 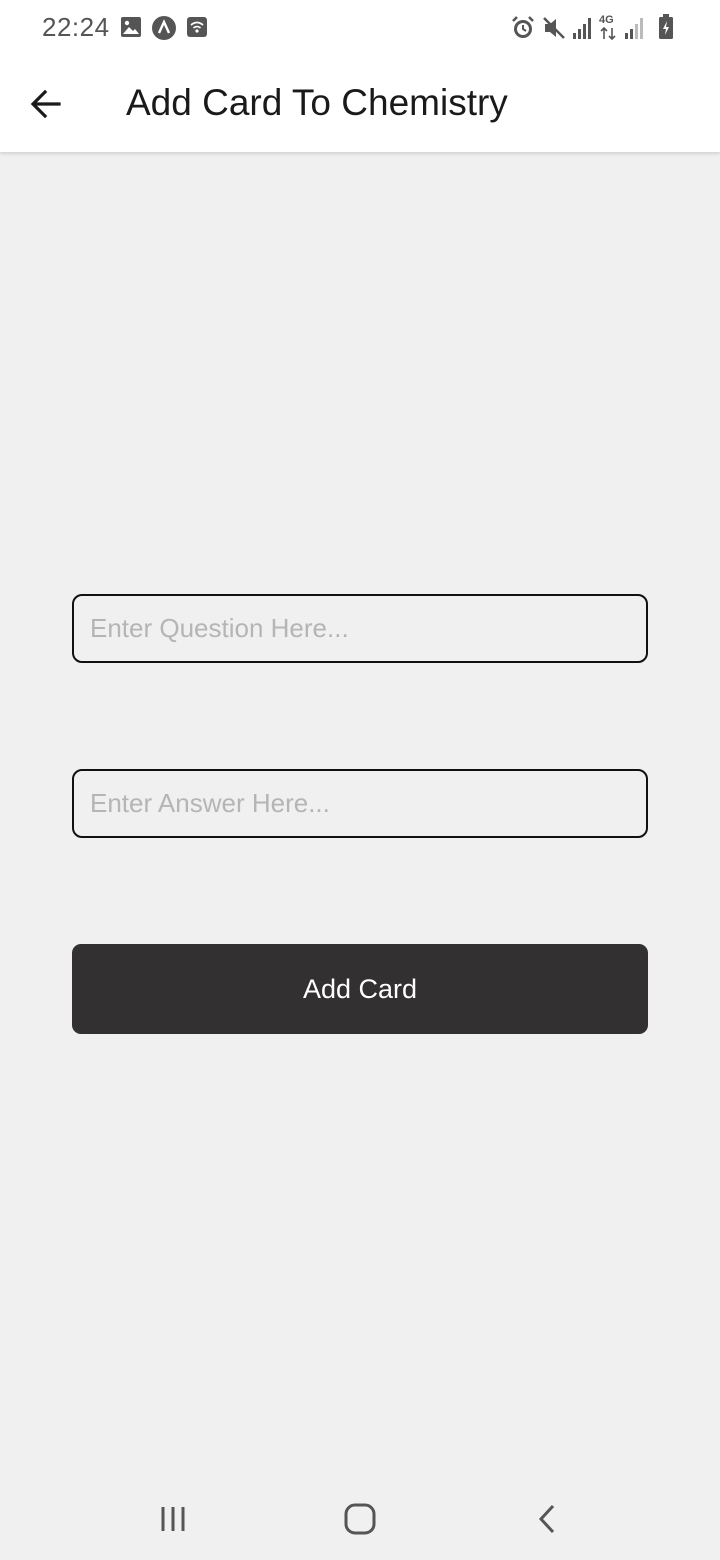 I want to click on app-a-icon, so click(x=164, y=28).